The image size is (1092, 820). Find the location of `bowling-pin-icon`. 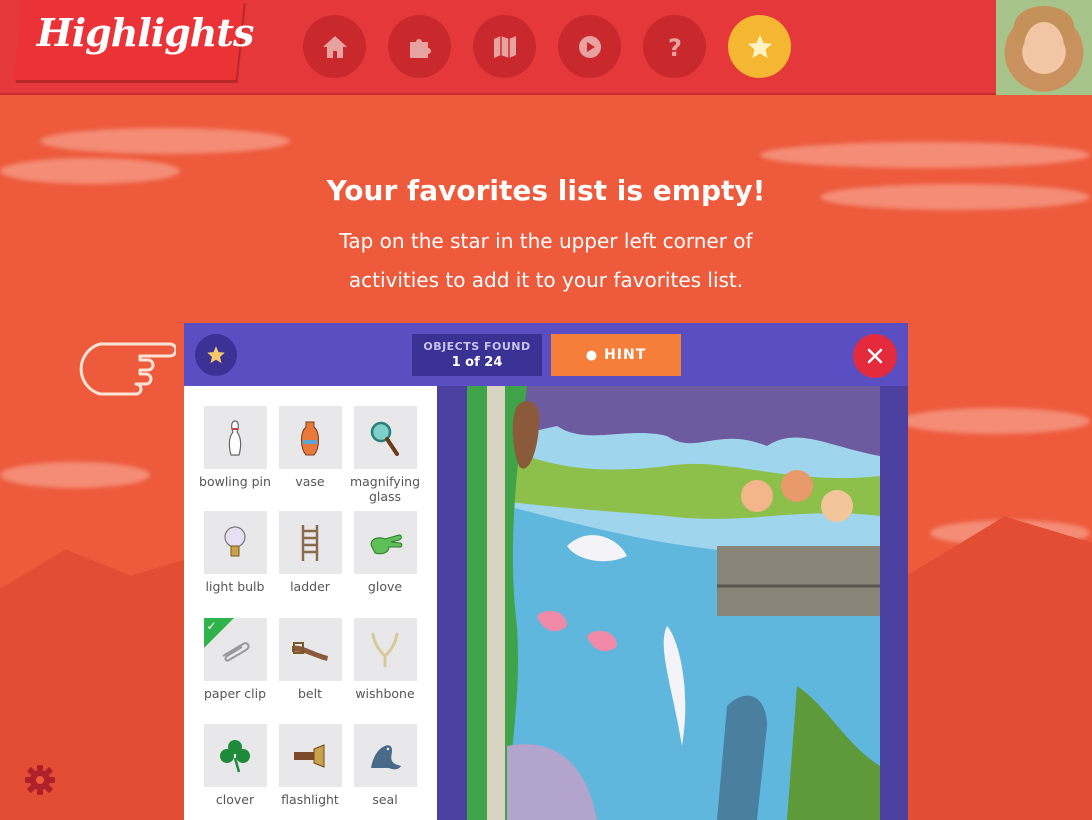

bowling-pin-icon is located at coordinates (235, 437).